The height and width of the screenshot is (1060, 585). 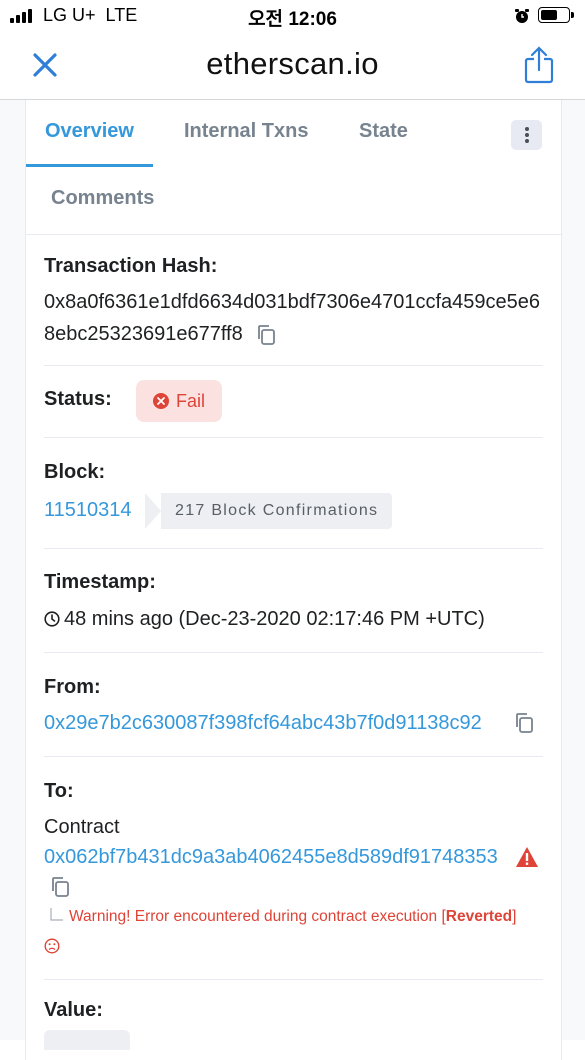 I want to click on share-icon, so click(x=539, y=65).